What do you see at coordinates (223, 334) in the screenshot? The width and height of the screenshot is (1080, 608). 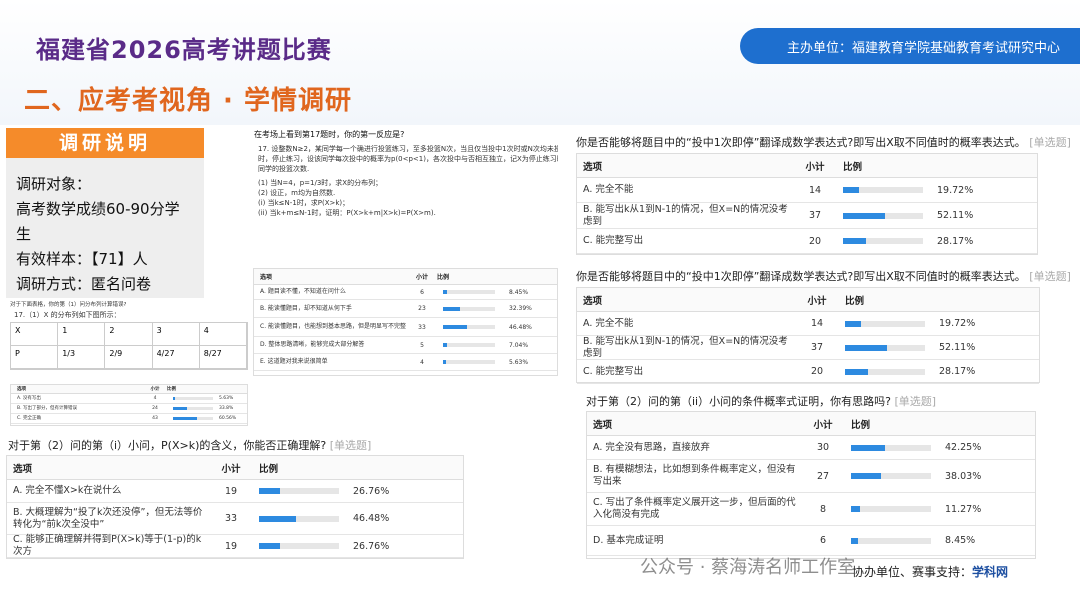 I see `dist-header-cell: 4` at bounding box center [223, 334].